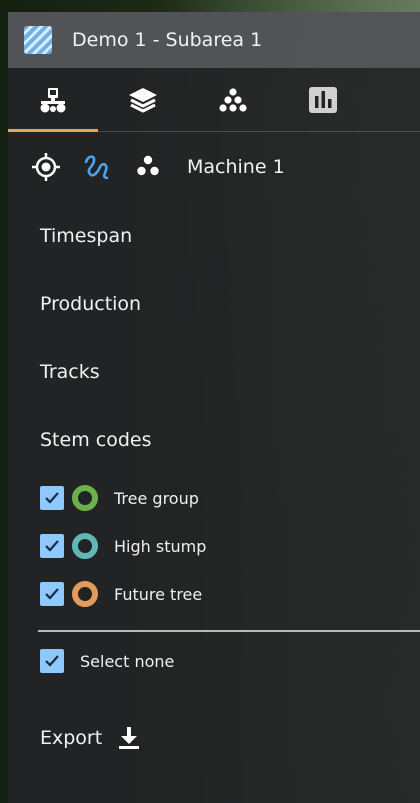 The height and width of the screenshot is (803, 420). Describe the element at coordinates (214, 372) in the screenshot. I see `section-tracks: Tracks` at that location.